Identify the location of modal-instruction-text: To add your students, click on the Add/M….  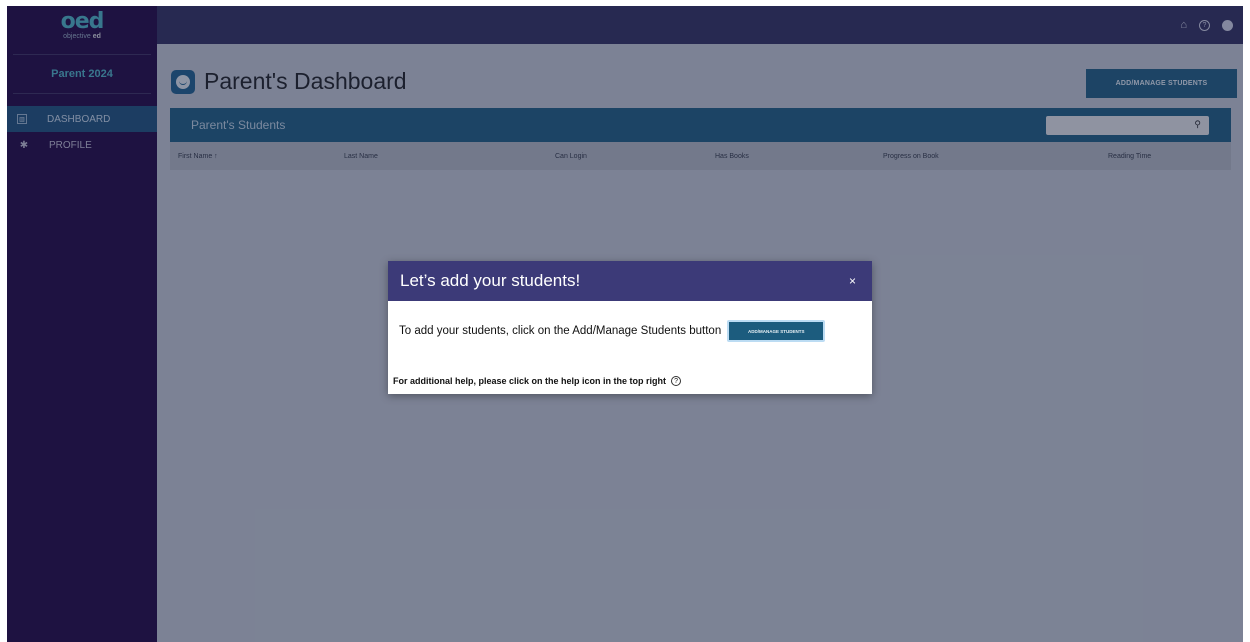
(560, 331).